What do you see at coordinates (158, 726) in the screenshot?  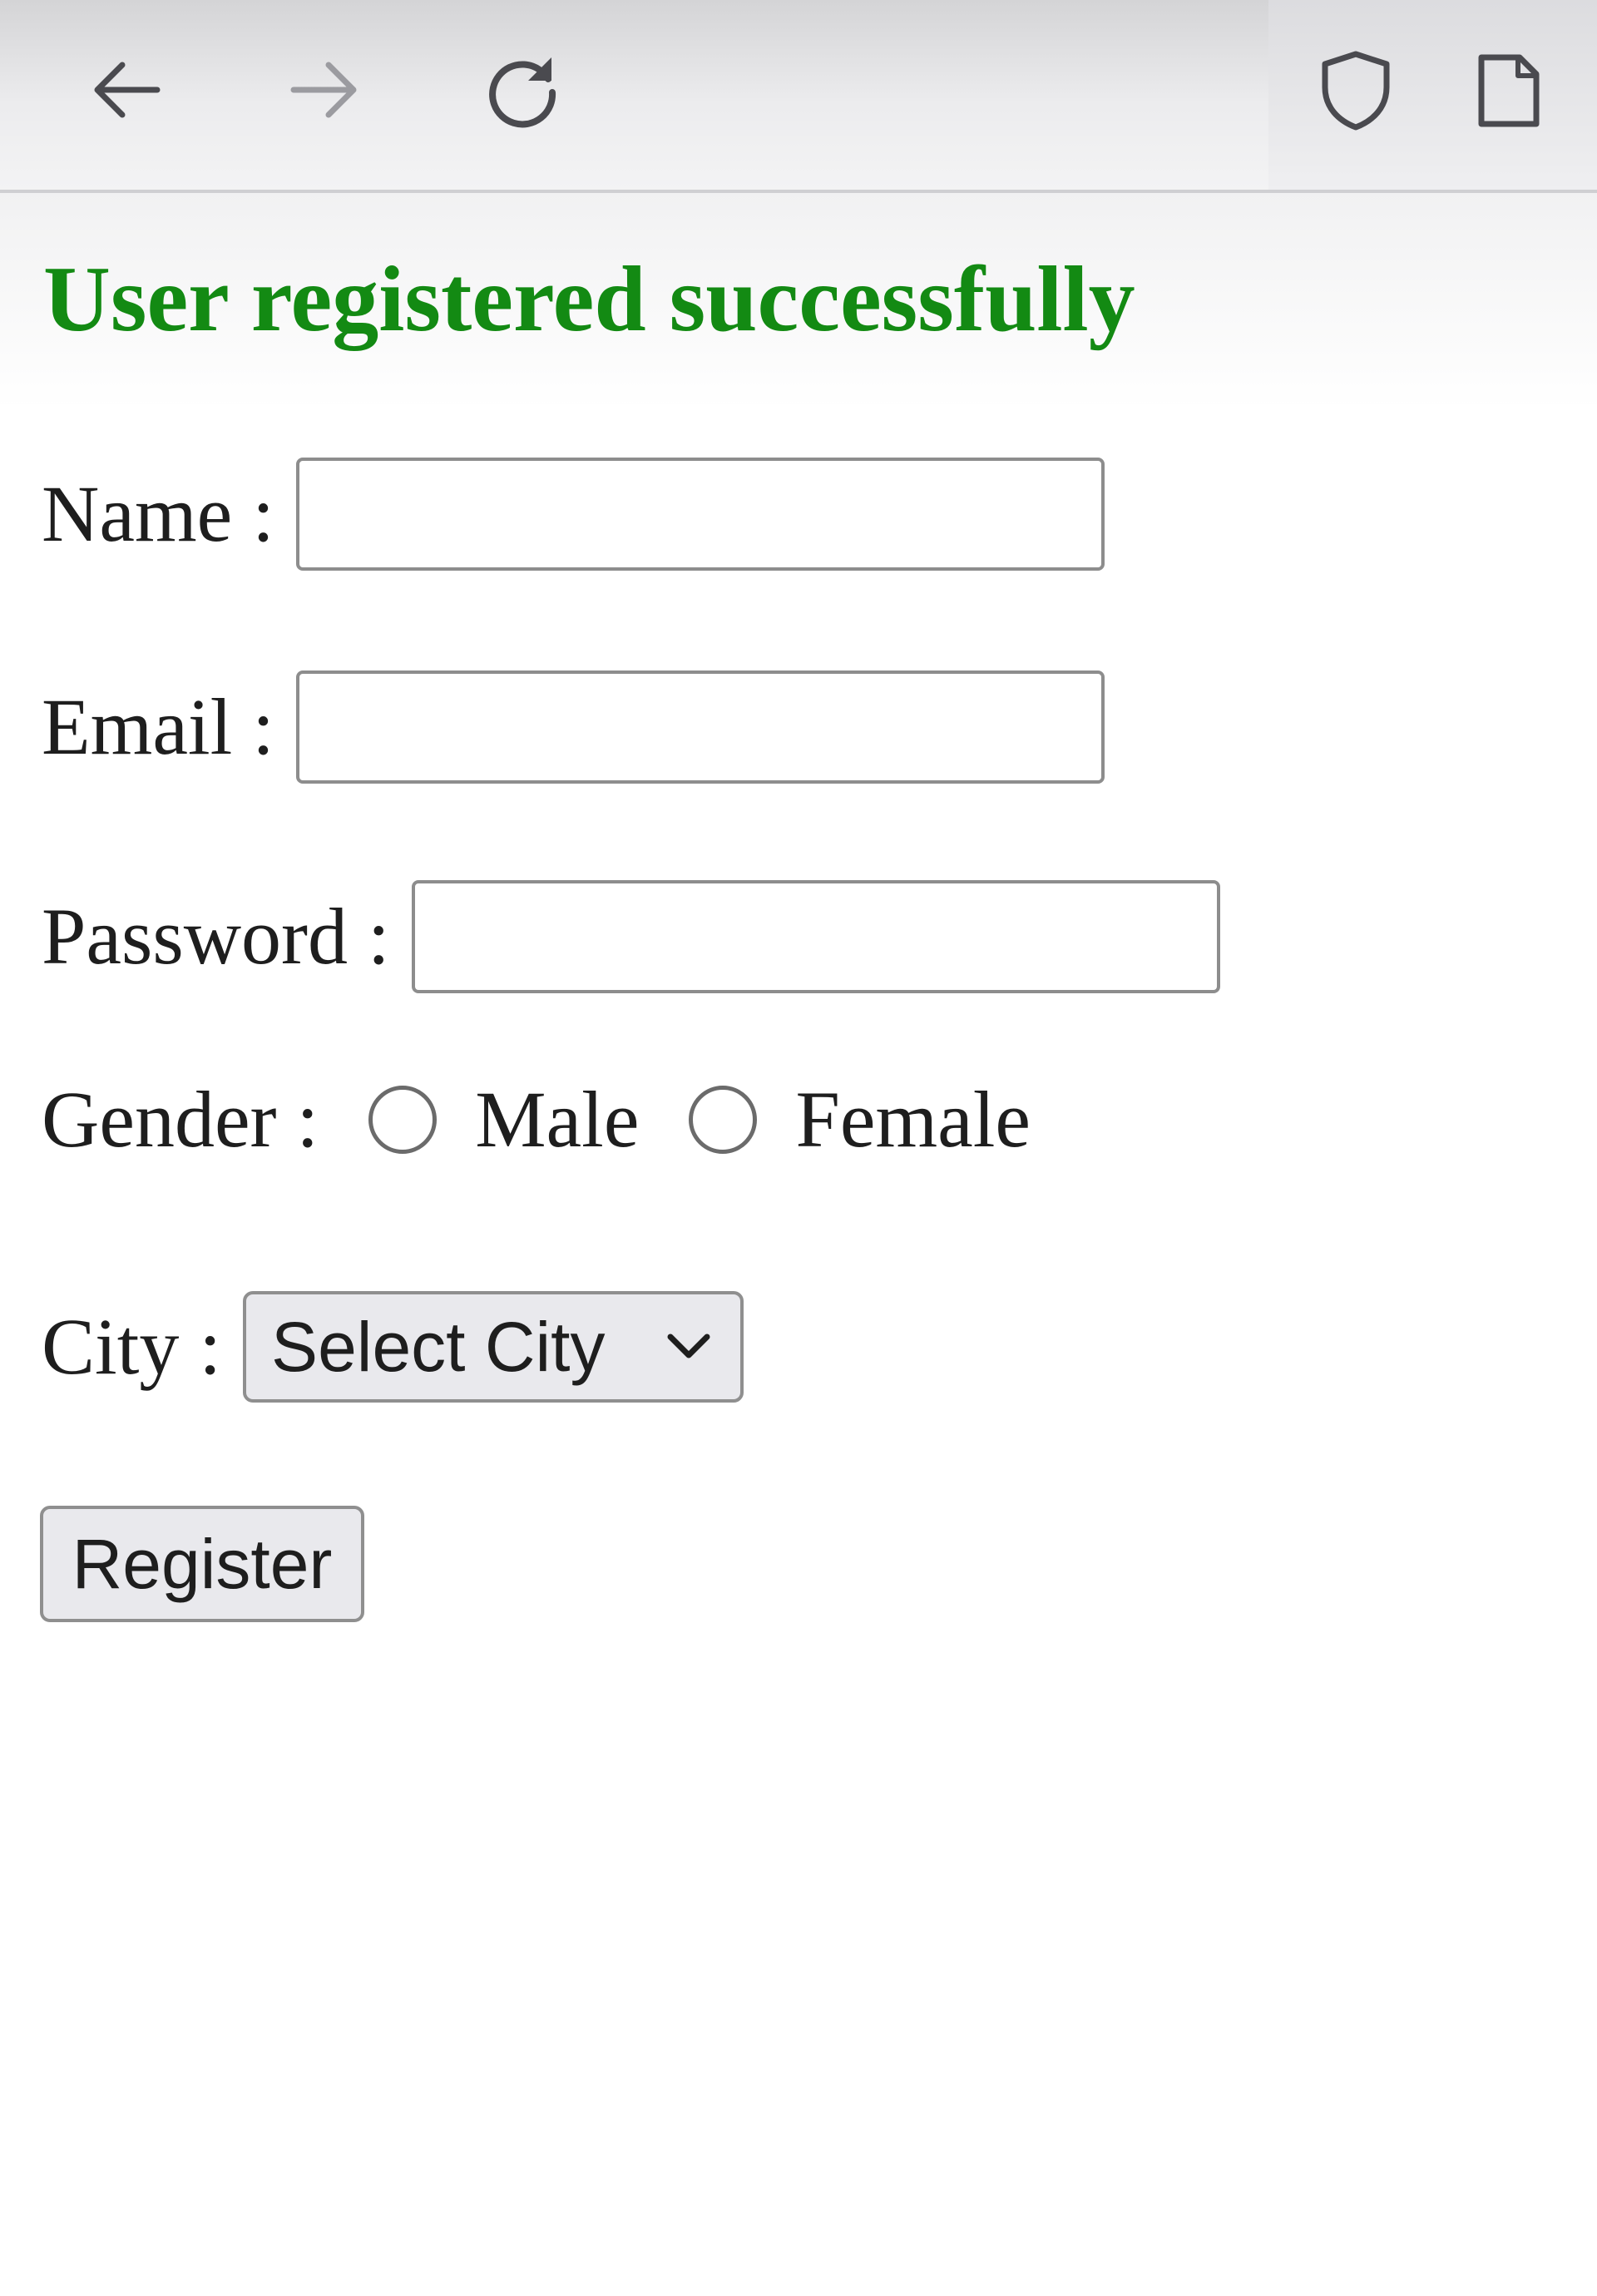 I see `email-label: Email :` at bounding box center [158, 726].